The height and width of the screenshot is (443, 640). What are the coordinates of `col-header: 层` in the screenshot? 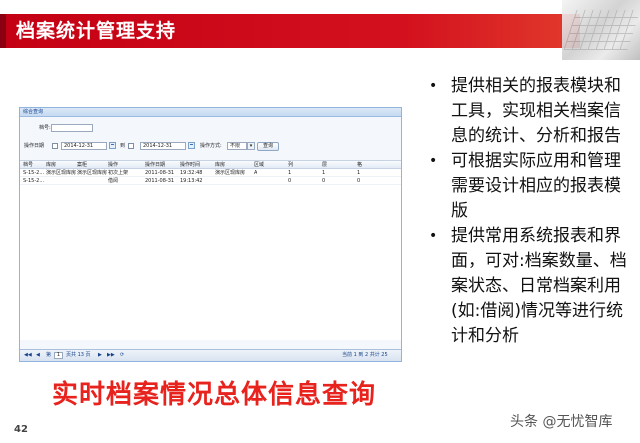 It's located at (324, 165).